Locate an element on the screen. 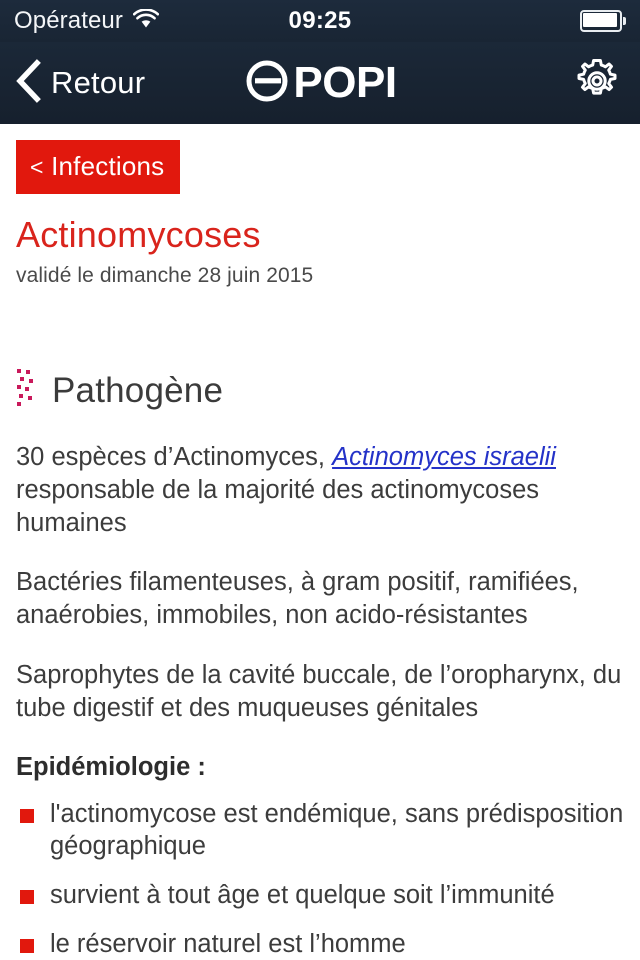 This screenshot has height=960, width=640. status-bar: Opérateur 09:25 is located at coordinates (320, 21).